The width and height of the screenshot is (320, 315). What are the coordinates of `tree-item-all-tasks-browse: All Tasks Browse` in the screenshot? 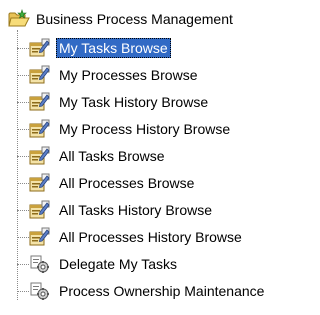 It's located at (92, 156).